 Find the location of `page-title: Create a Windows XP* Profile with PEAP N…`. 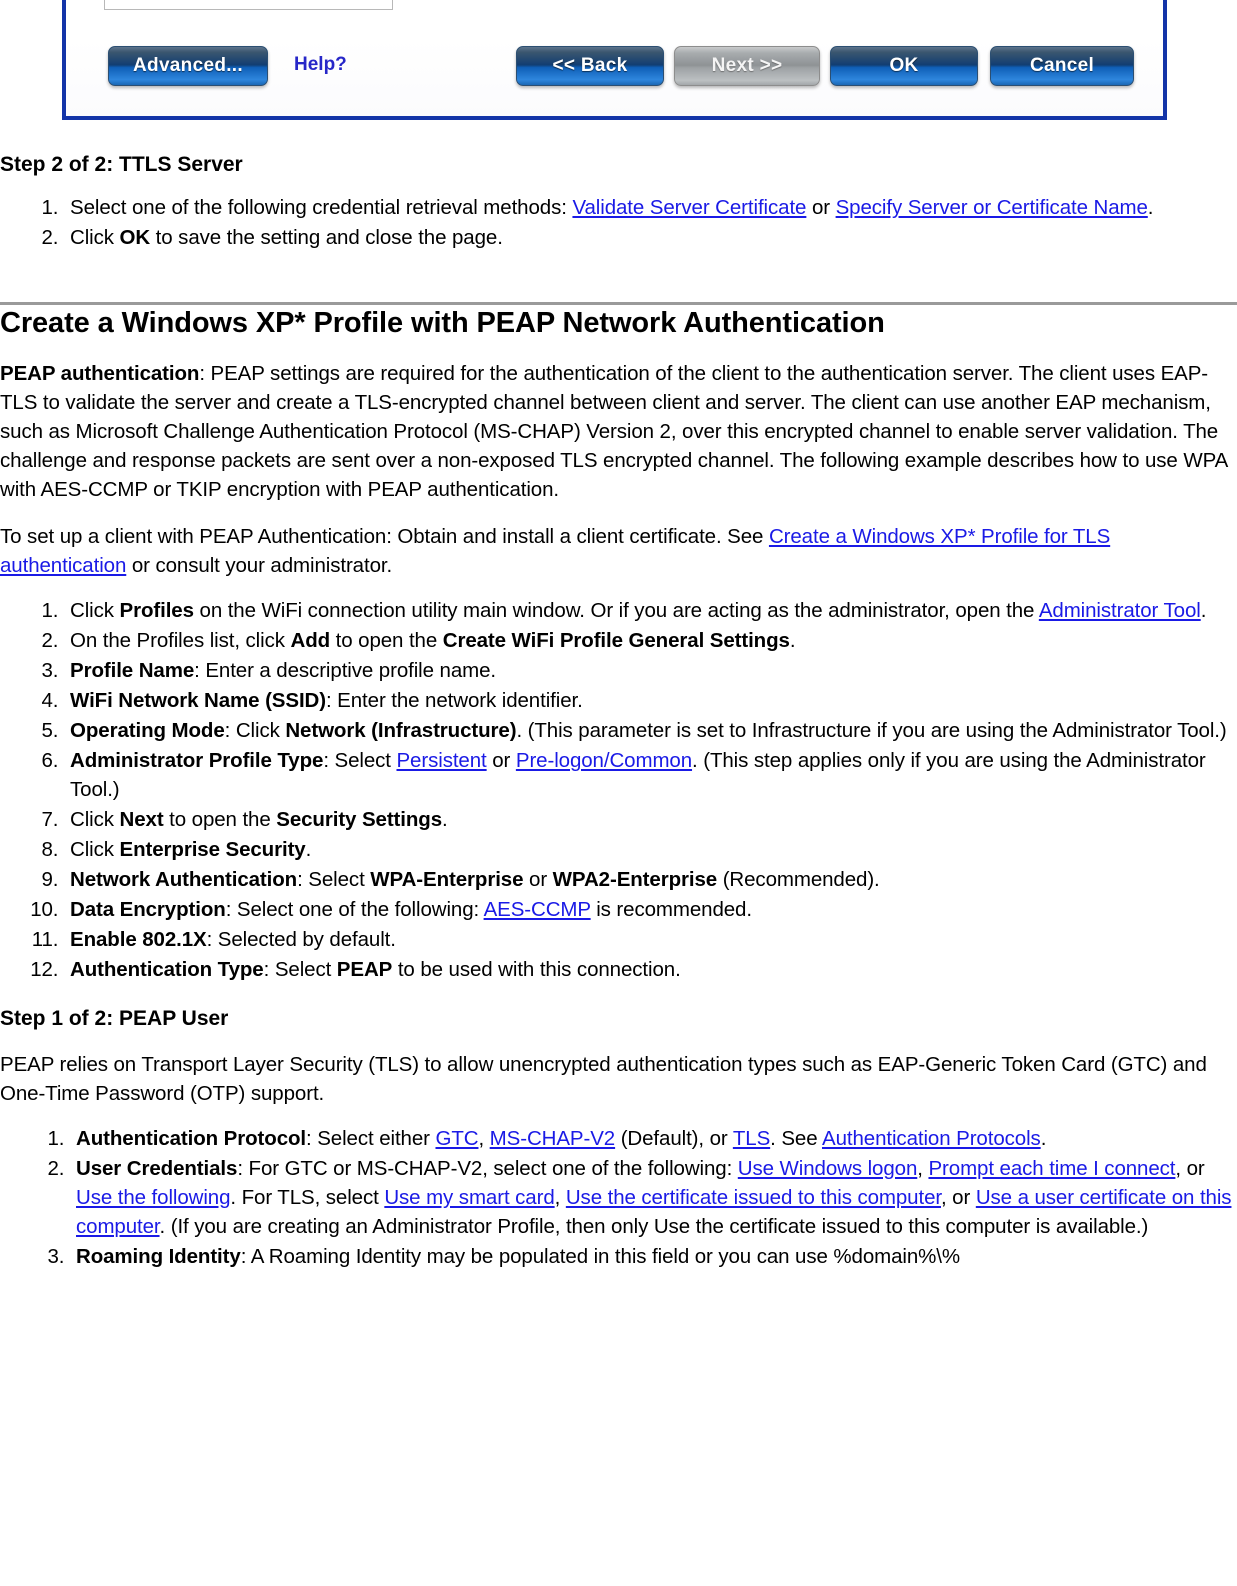

page-title: Create a Windows XP* Profile with PEAP N… is located at coordinates (442, 323).